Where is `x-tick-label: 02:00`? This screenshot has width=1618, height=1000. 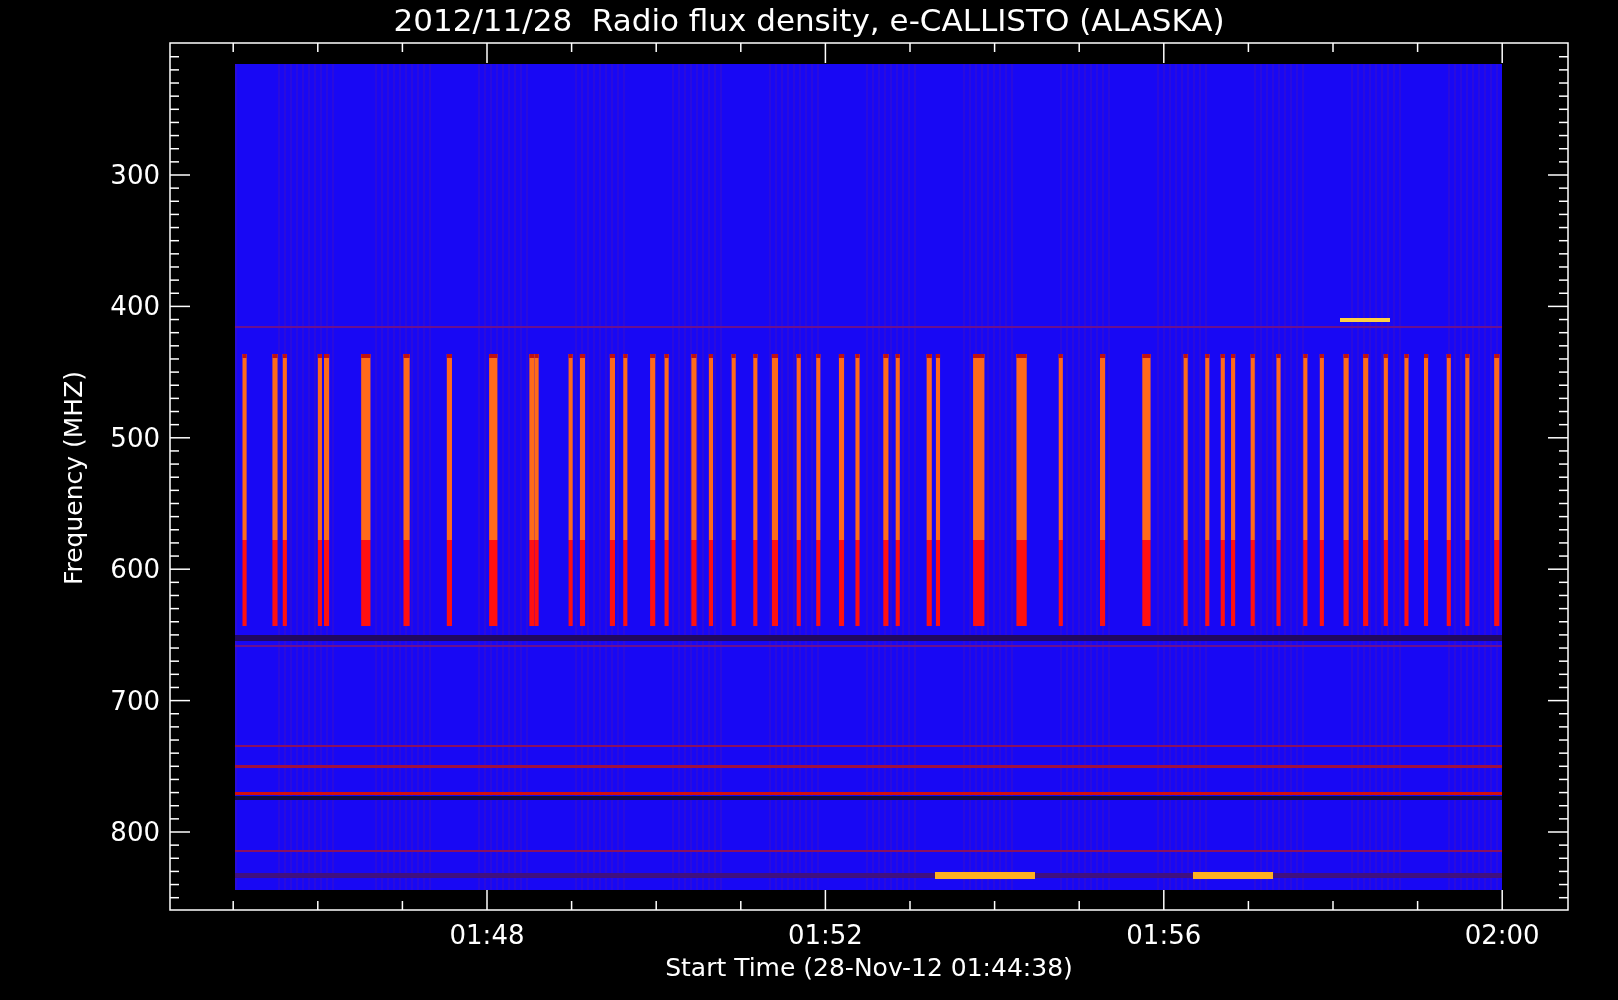
x-tick-label: 02:00 is located at coordinates (1502, 935).